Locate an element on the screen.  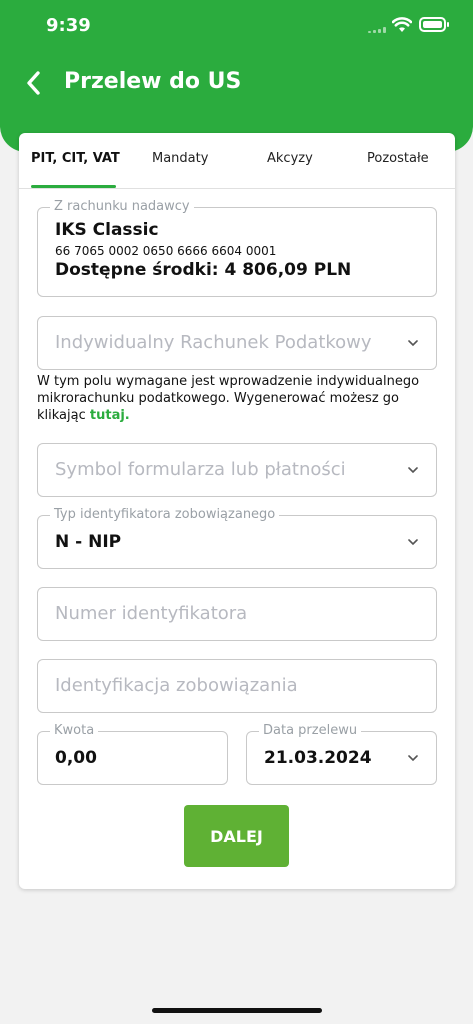
app-header: 9:39 Przelew do US is located at coordinates (236, 76).